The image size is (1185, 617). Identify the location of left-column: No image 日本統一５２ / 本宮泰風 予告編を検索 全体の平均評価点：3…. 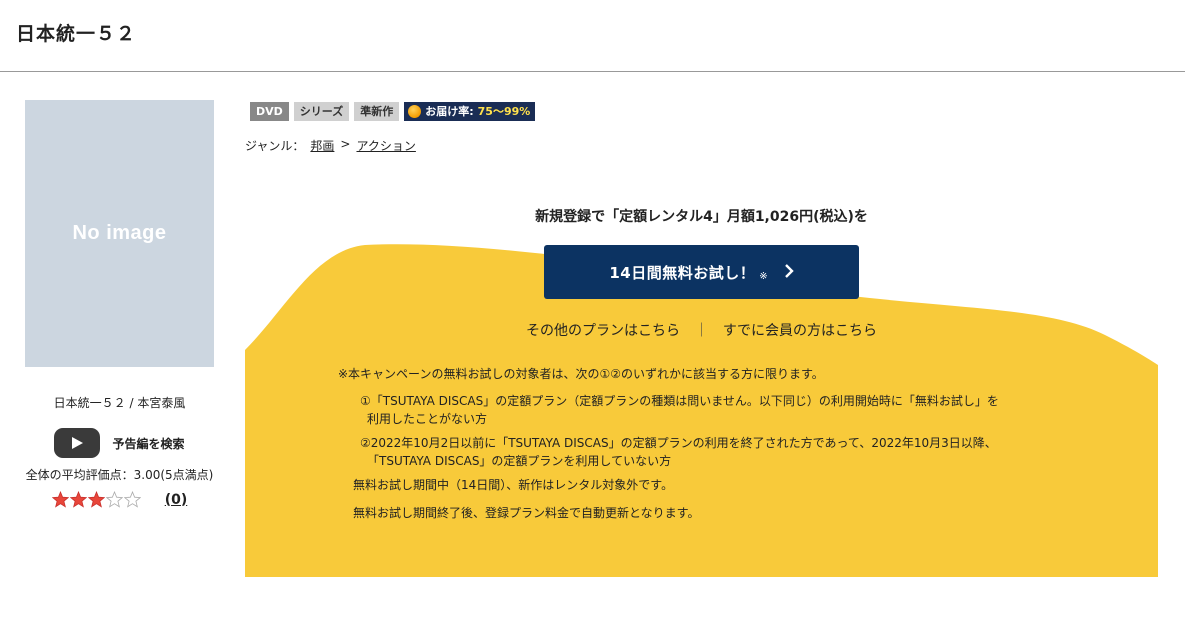
(119, 304).